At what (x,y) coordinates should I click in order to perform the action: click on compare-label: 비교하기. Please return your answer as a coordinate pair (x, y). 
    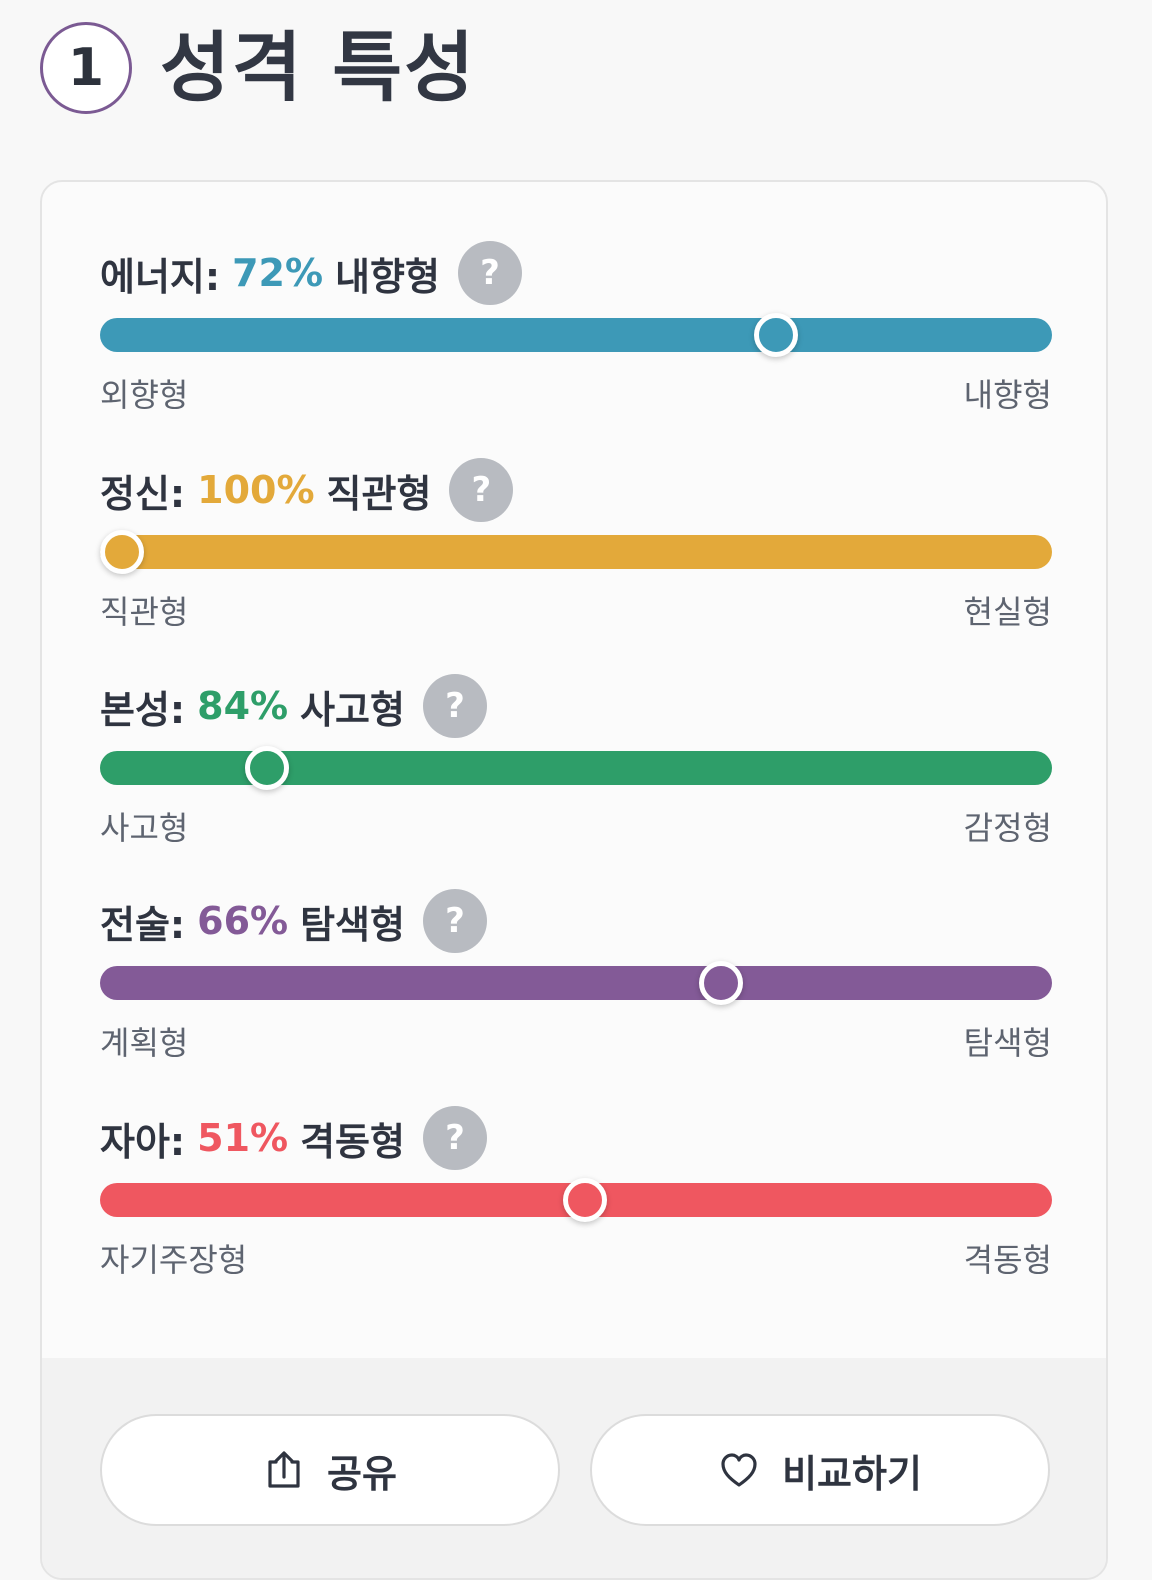
    Looking at the image, I should click on (852, 1473).